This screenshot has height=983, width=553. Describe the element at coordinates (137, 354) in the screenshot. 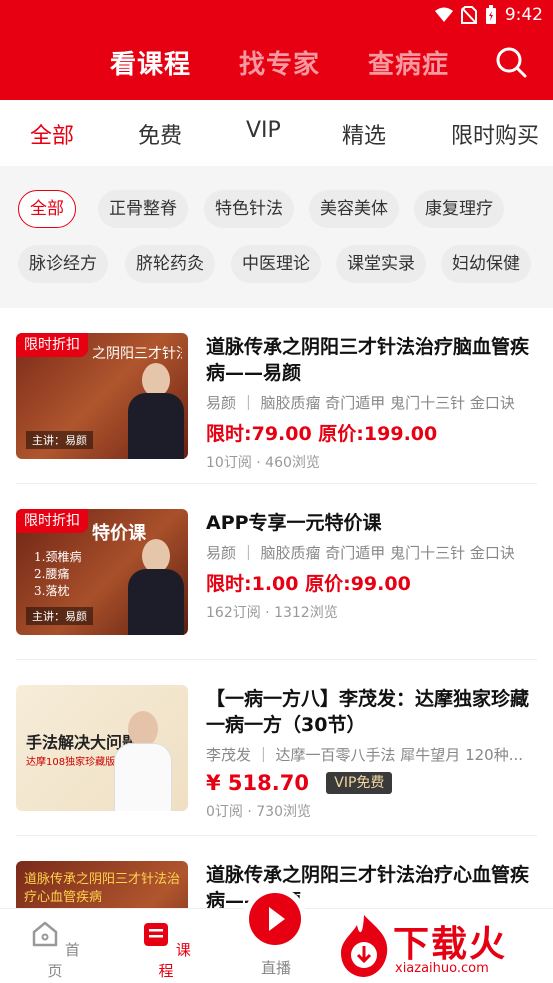

I see `thumb-title: 之阴阳三才针法治疗脑血管疾病` at that location.